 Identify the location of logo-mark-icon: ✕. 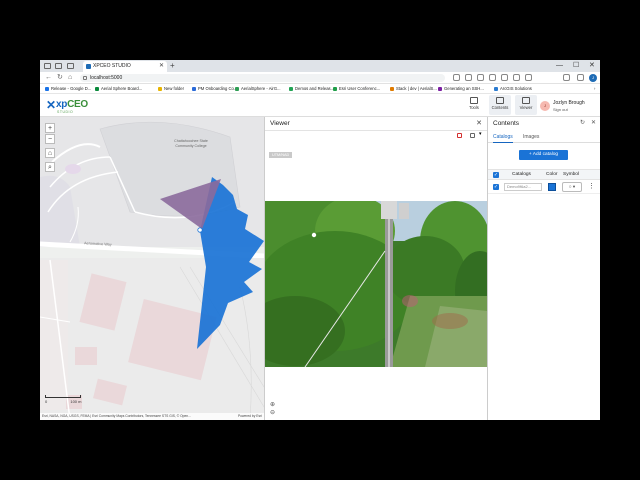
(51, 105).